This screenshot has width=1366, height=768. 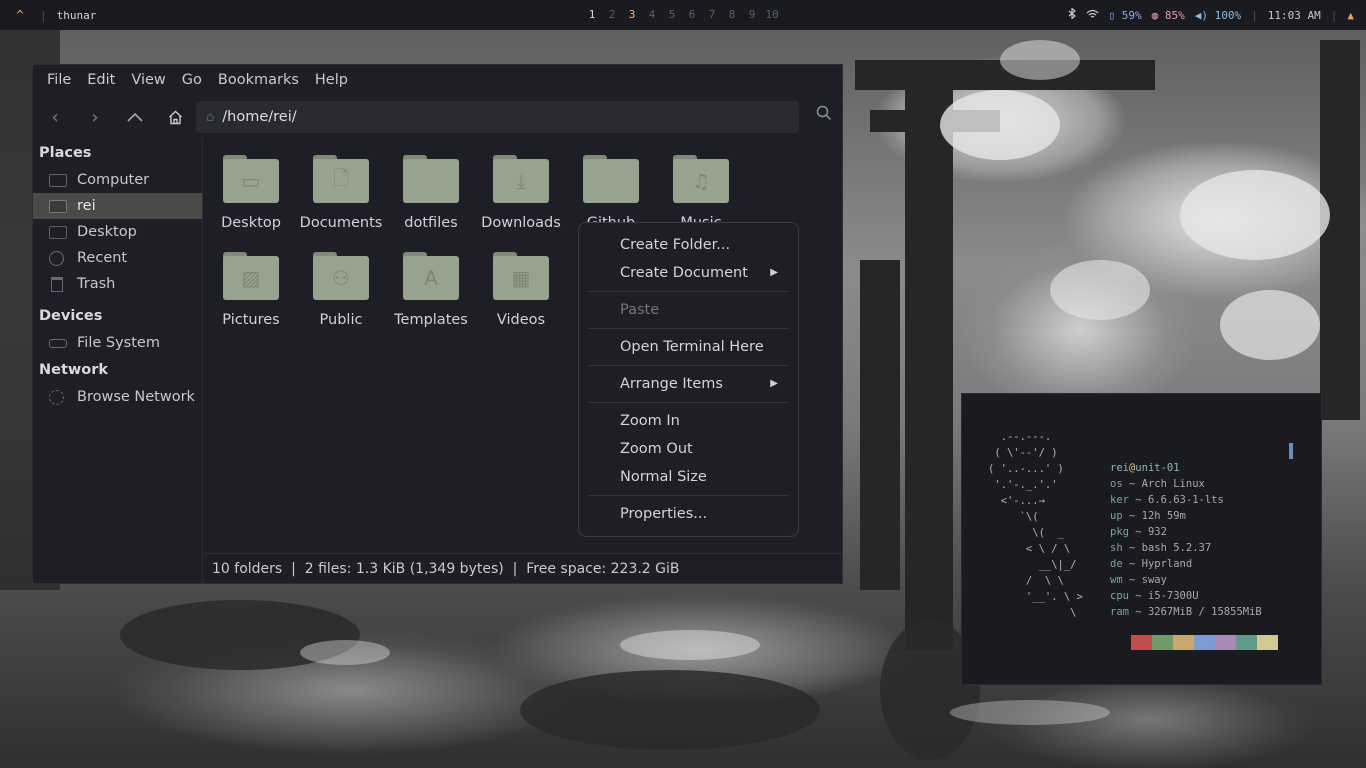 I want to click on folder-music: ♫ Music, so click(x=701, y=193).